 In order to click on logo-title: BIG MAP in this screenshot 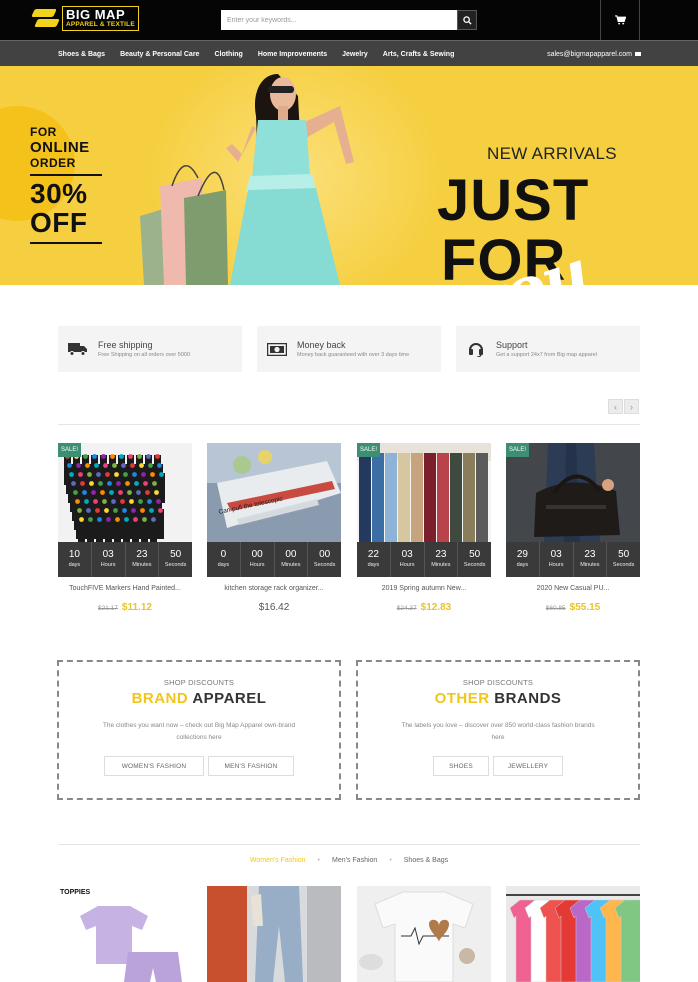, I will do `click(96, 14)`.